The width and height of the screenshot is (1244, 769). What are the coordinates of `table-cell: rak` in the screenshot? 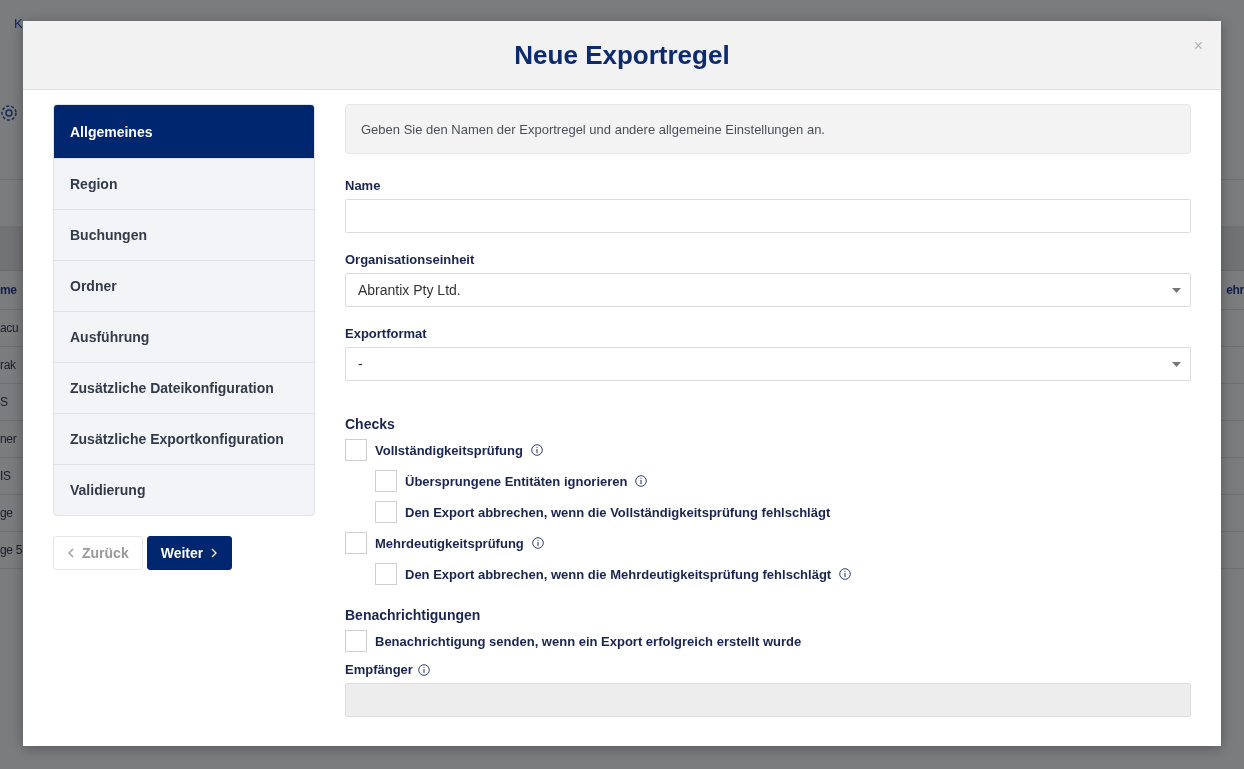 It's located at (8, 365).